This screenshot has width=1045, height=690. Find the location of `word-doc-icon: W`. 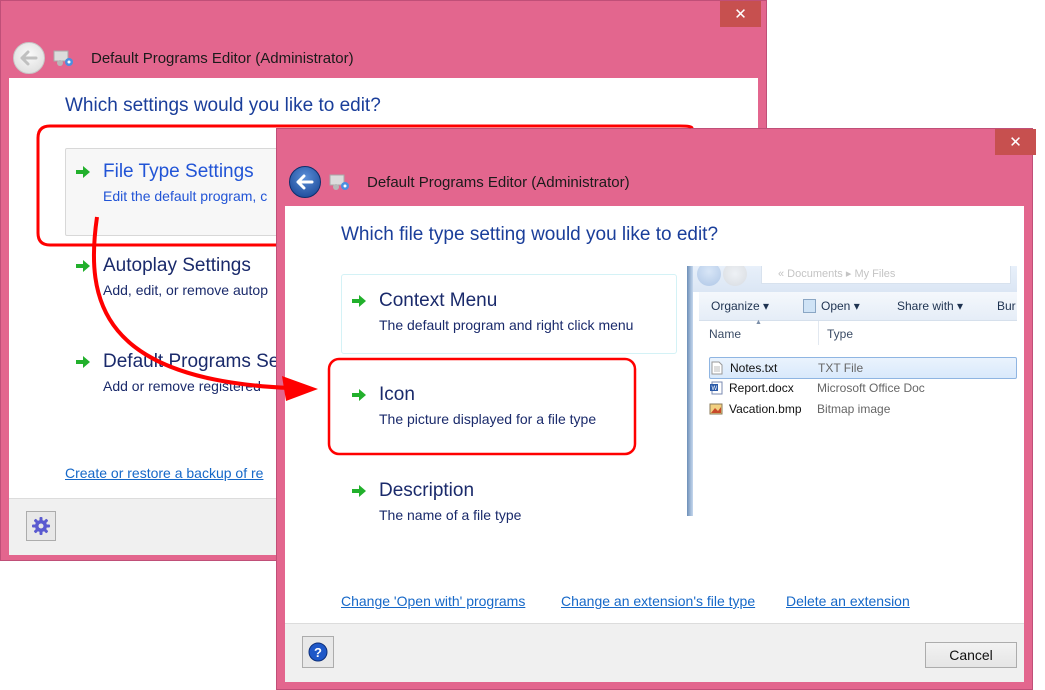

word-doc-icon: W is located at coordinates (716, 388).